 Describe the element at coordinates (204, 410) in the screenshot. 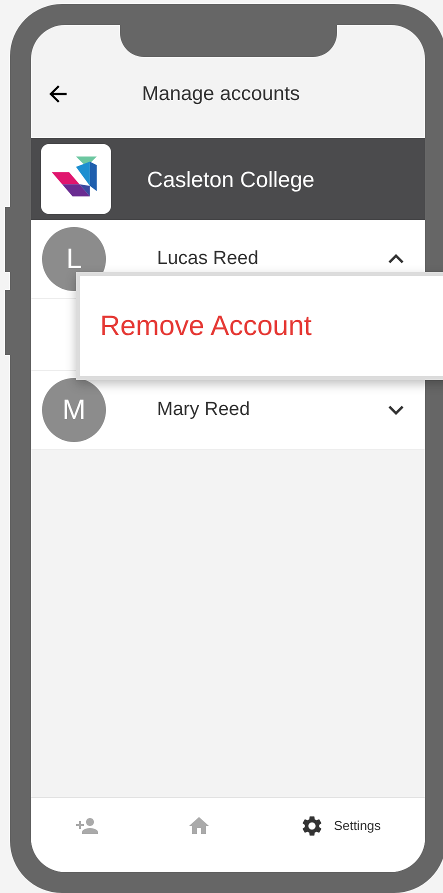

I see `account-name: Mary Reed` at that location.